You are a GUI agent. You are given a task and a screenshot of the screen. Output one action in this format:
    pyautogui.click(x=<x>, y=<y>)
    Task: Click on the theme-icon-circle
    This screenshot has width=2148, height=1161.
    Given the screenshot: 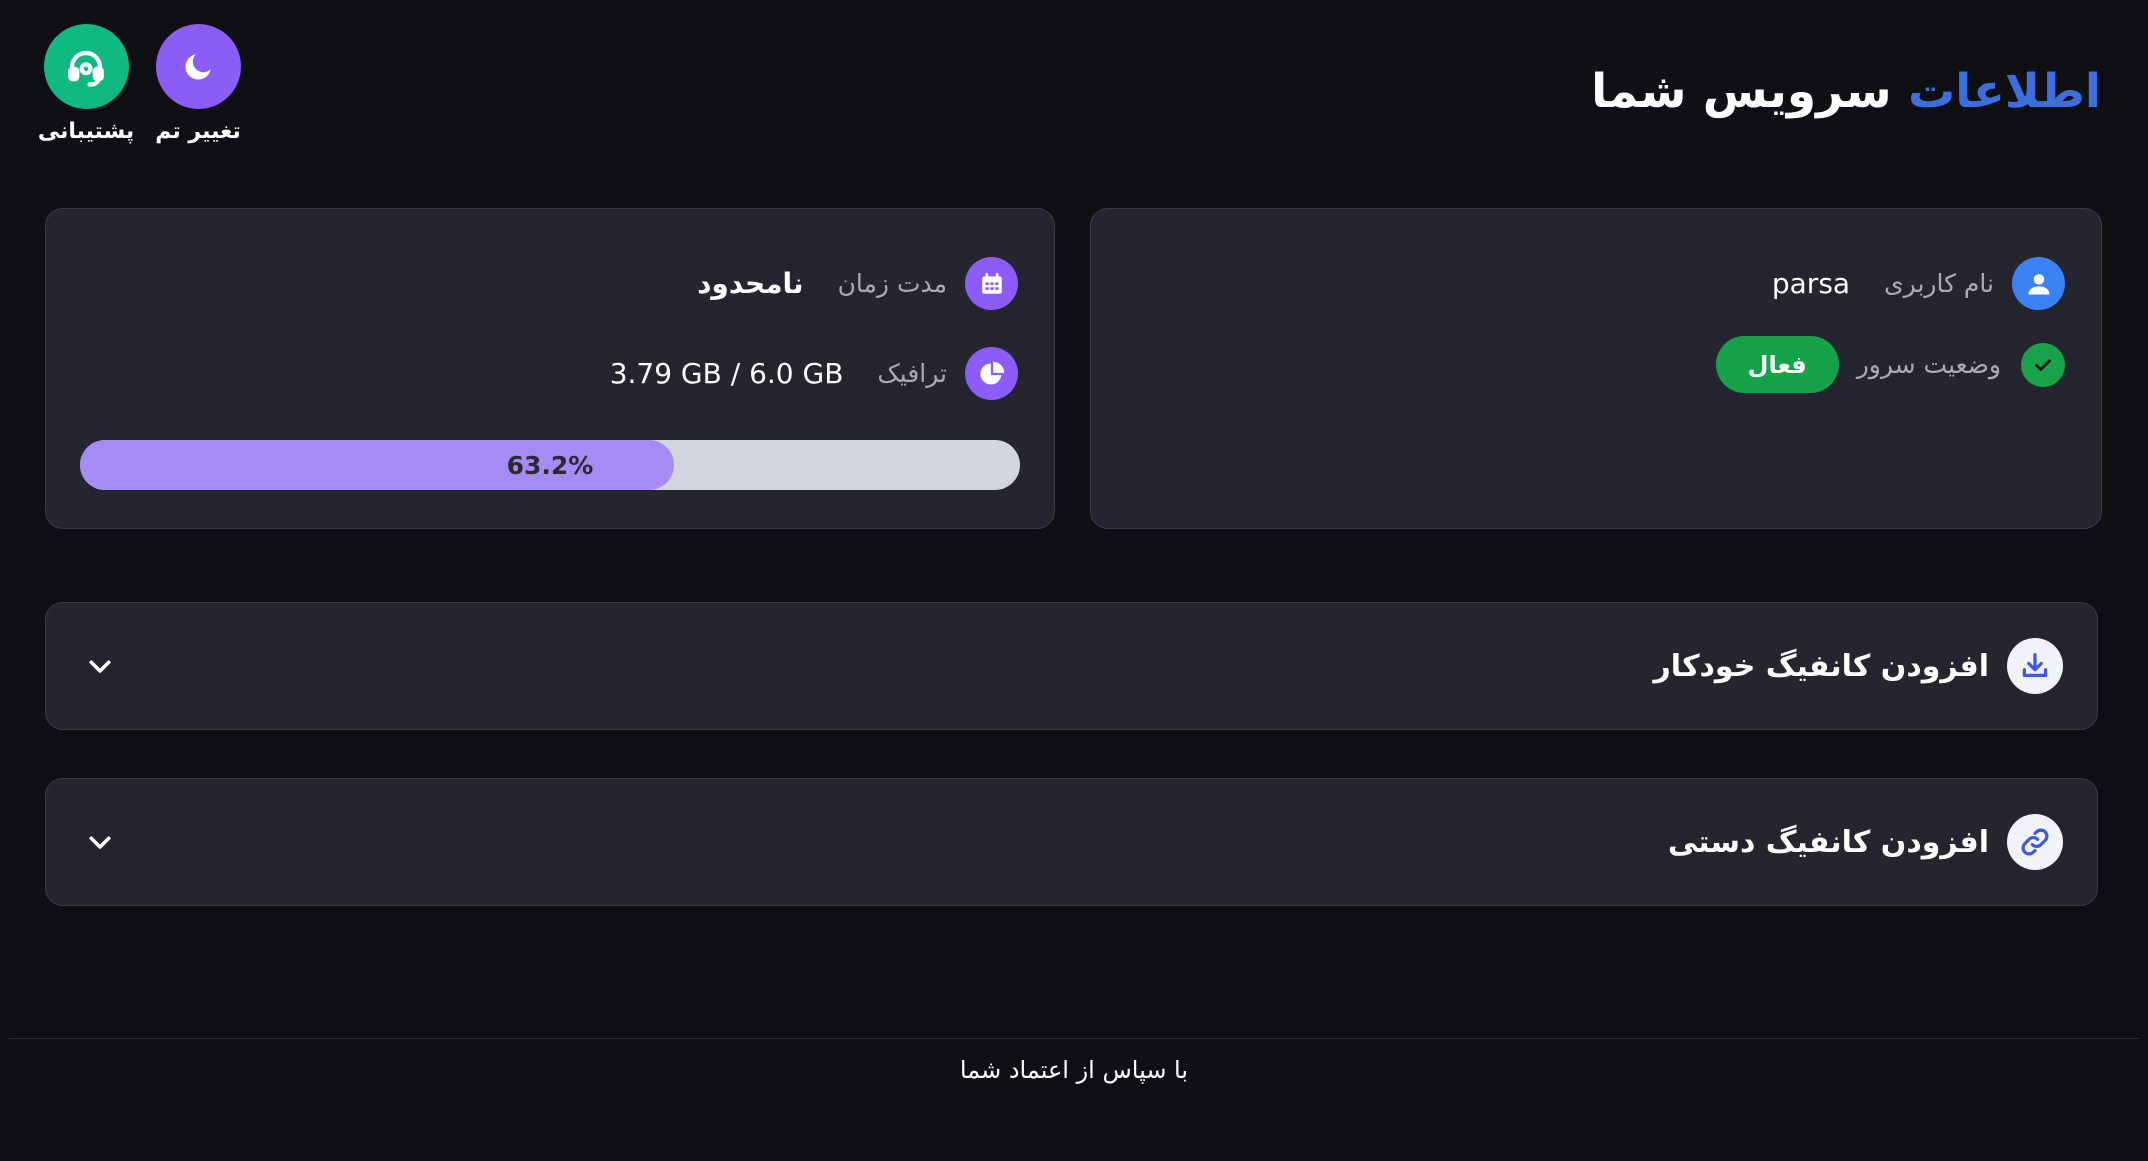 What is the action you would take?
    pyautogui.click(x=198, y=66)
    